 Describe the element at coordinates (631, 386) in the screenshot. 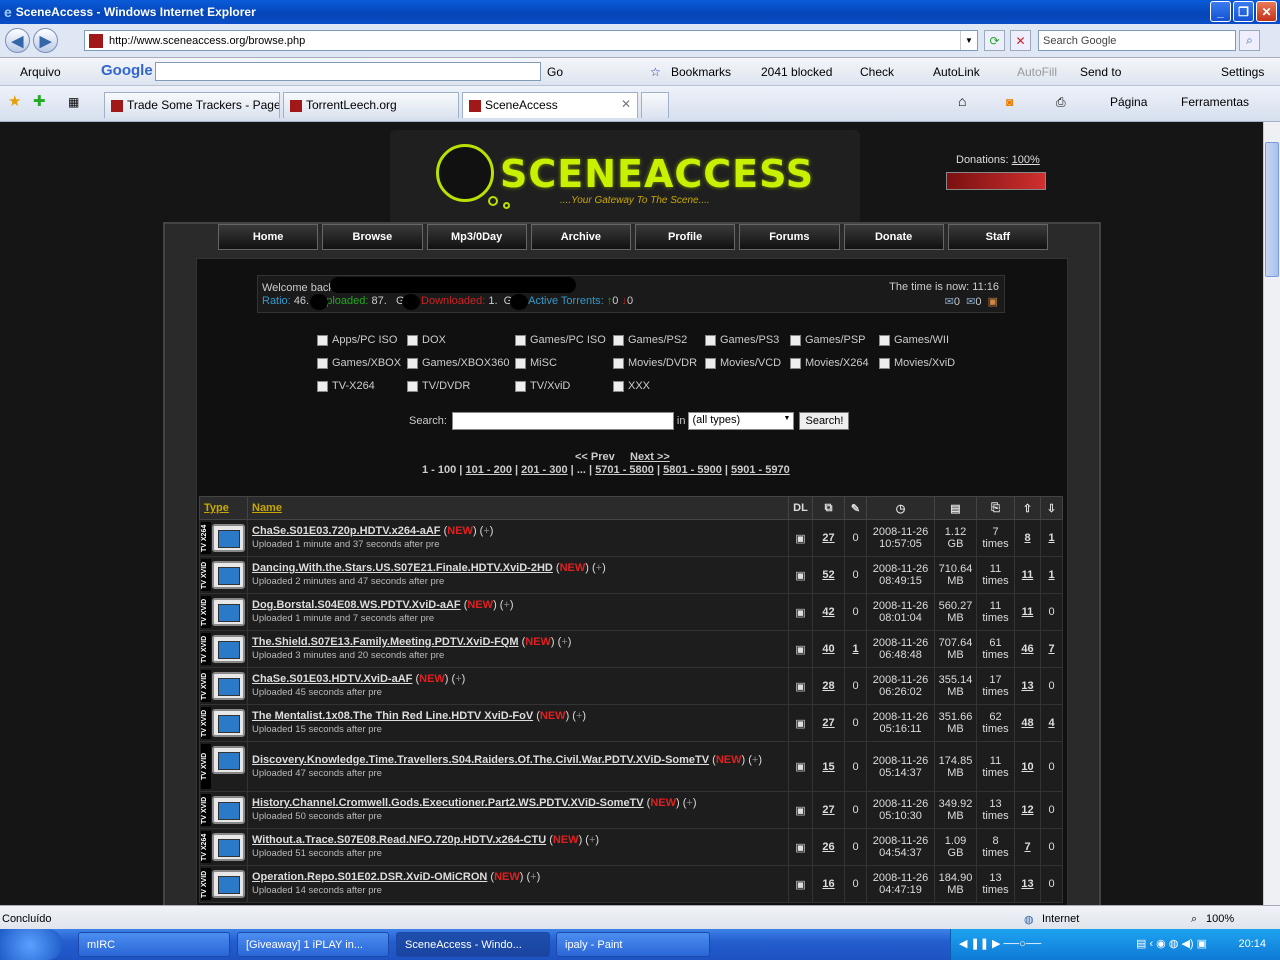

I see `category-xxx: XXX` at that location.